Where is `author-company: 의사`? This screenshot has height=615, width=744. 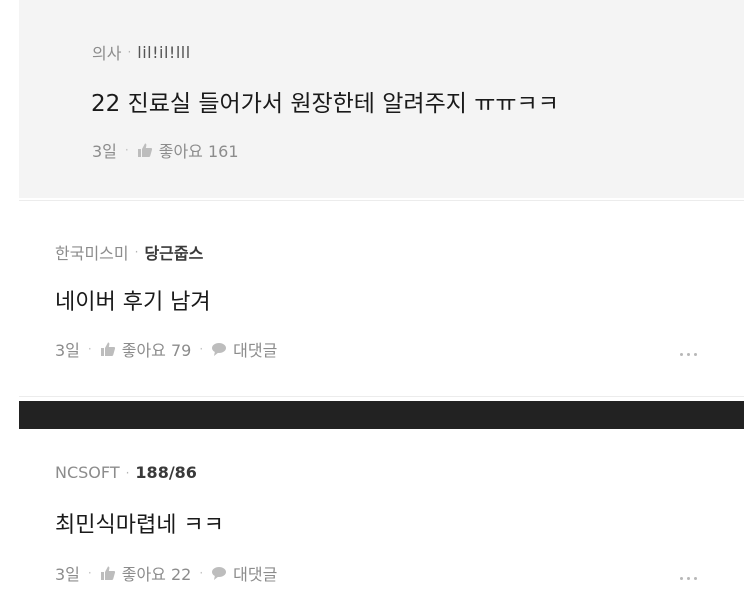 author-company: 의사 is located at coordinates (106, 52).